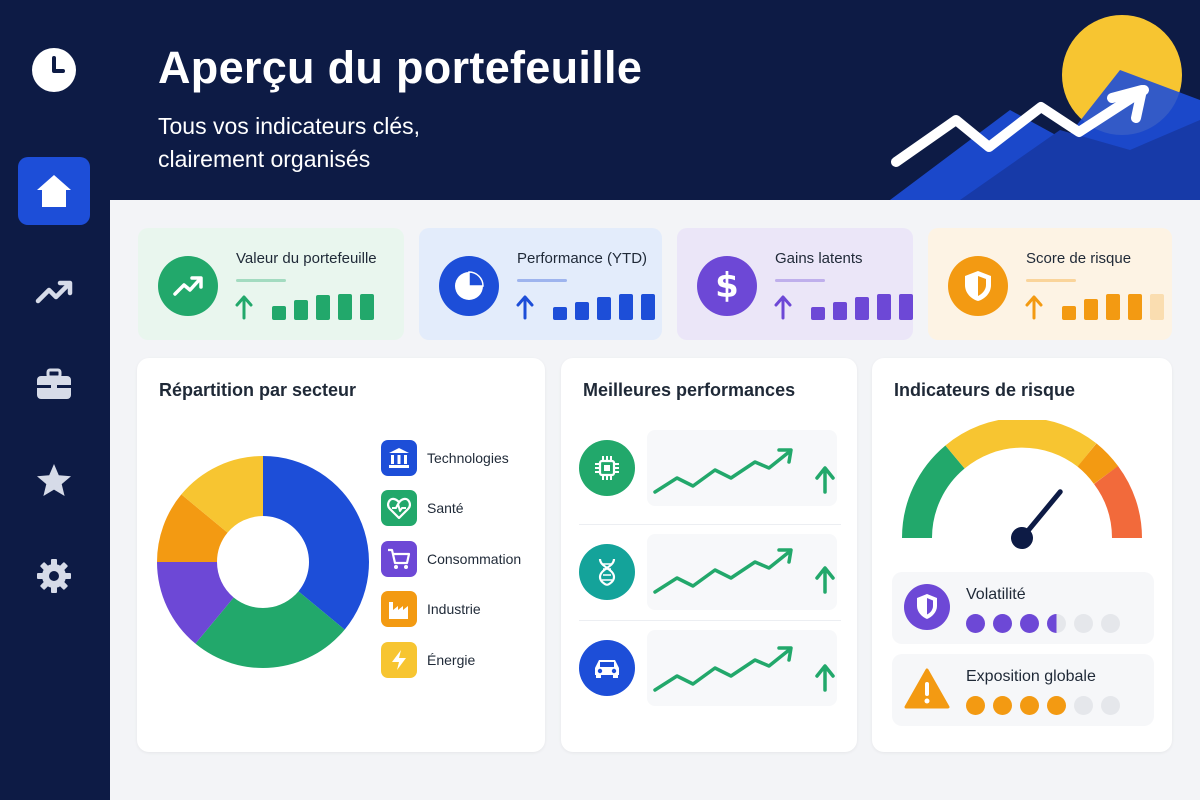 The image size is (1200, 800). I want to click on kpi-label: Valeur du portefeuille, so click(306, 258).